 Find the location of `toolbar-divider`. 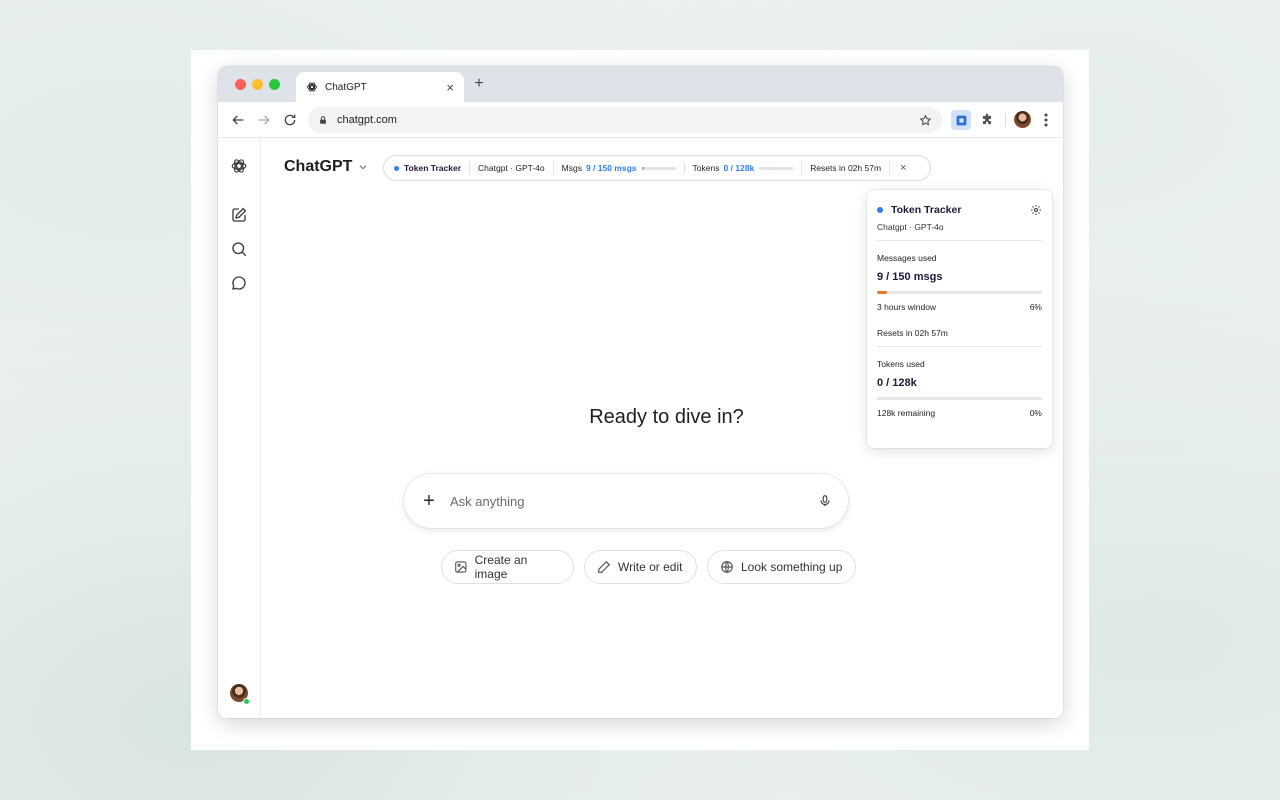

toolbar-divider is located at coordinates (1005, 120).